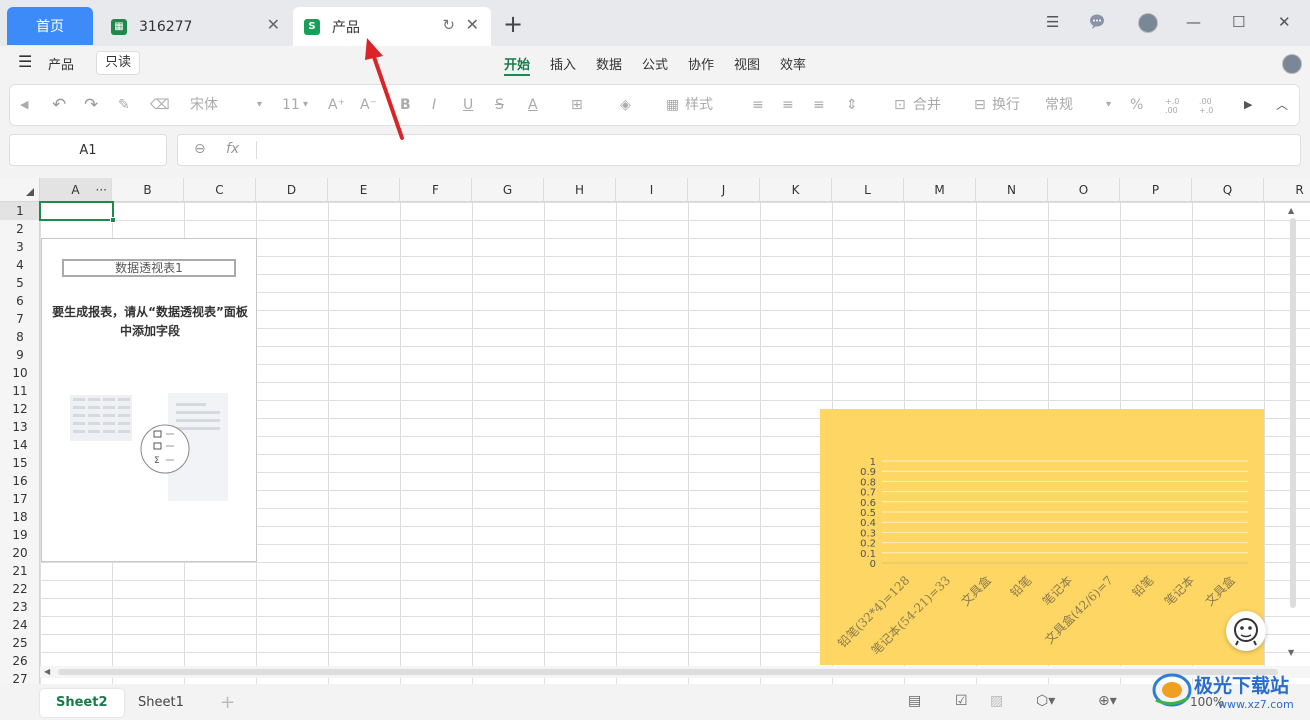 This screenshot has height=720, width=1310. Describe the element at coordinates (20, 643) in the screenshot. I see `row-header-25: 25` at that location.